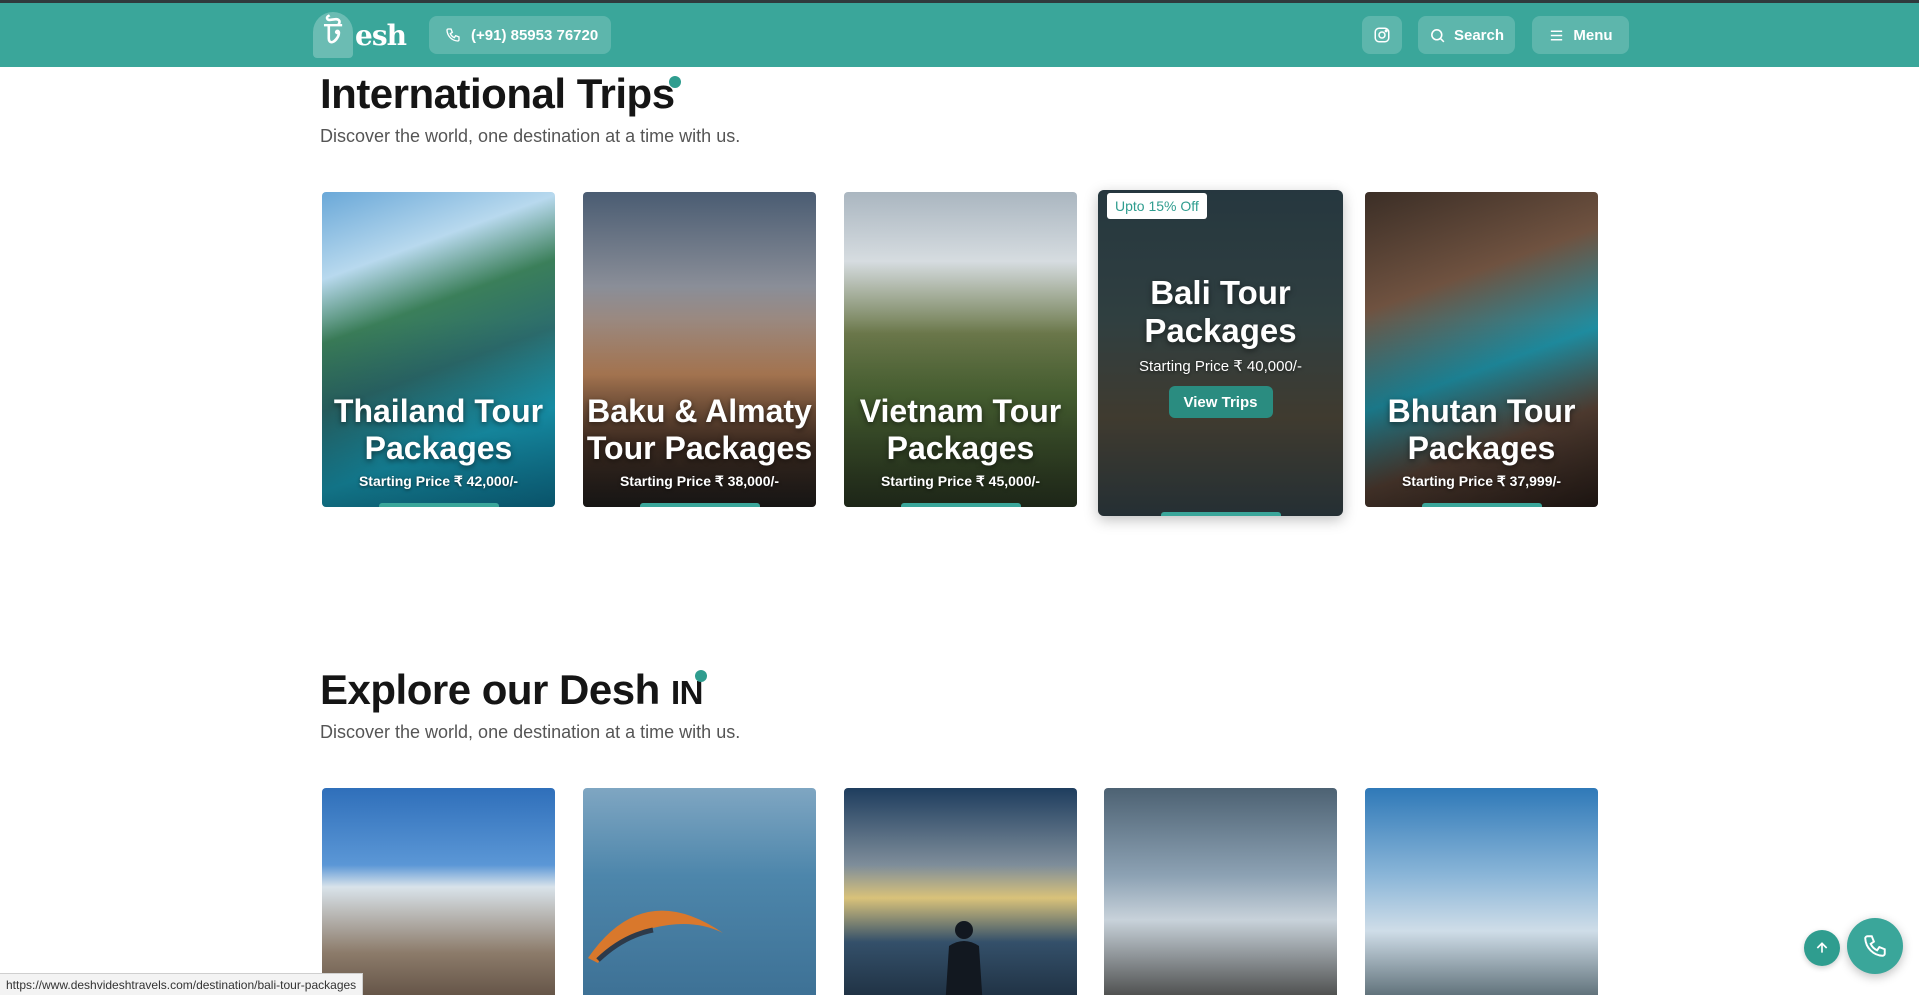  What do you see at coordinates (1479, 35) in the screenshot?
I see `search-label: Search` at bounding box center [1479, 35].